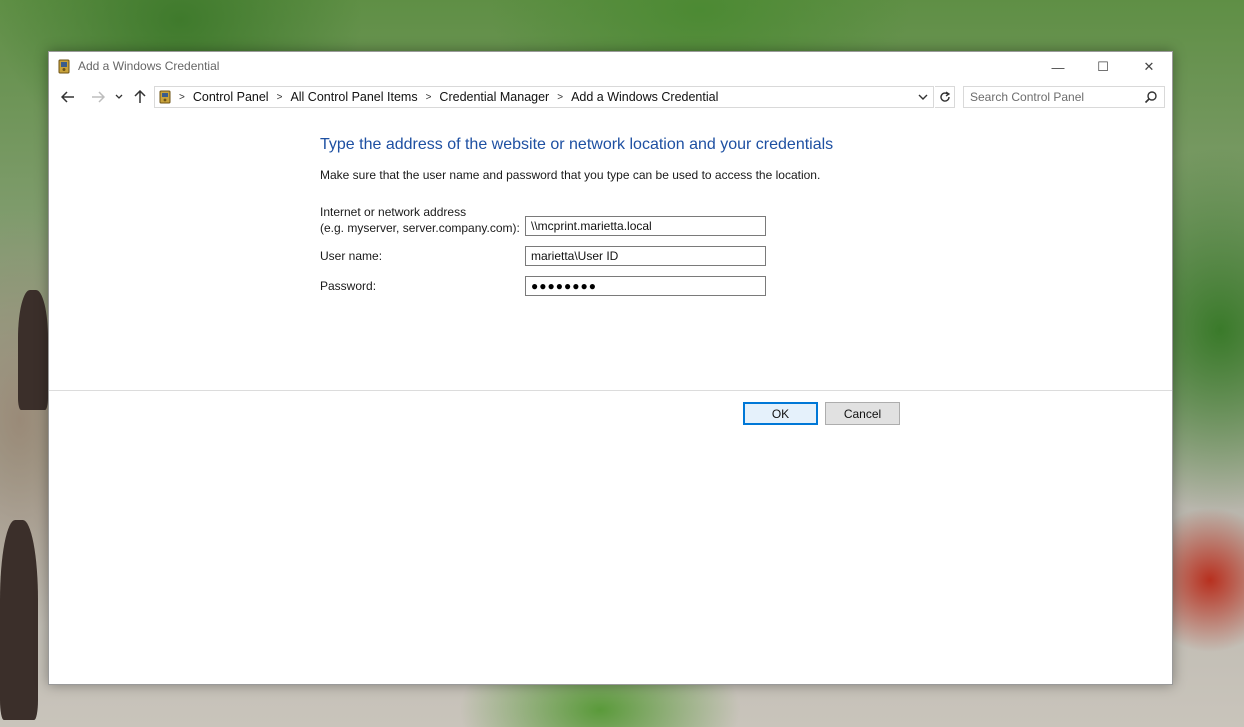  What do you see at coordinates (645, 286) in the screenshot?
I see `password-field: ●●●●●●●●` at bounding box center [645, 286].